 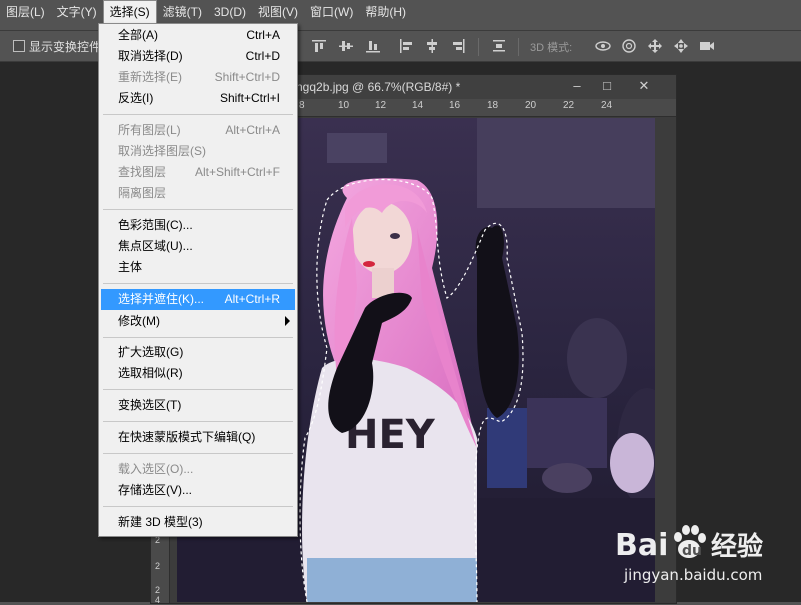 What do you see at coordinates (198, 77) in the screenshot?
I see `menu-item-reselect: 重新选择(E) Shift+Ctrl+D` at bounding box center [198, 77].